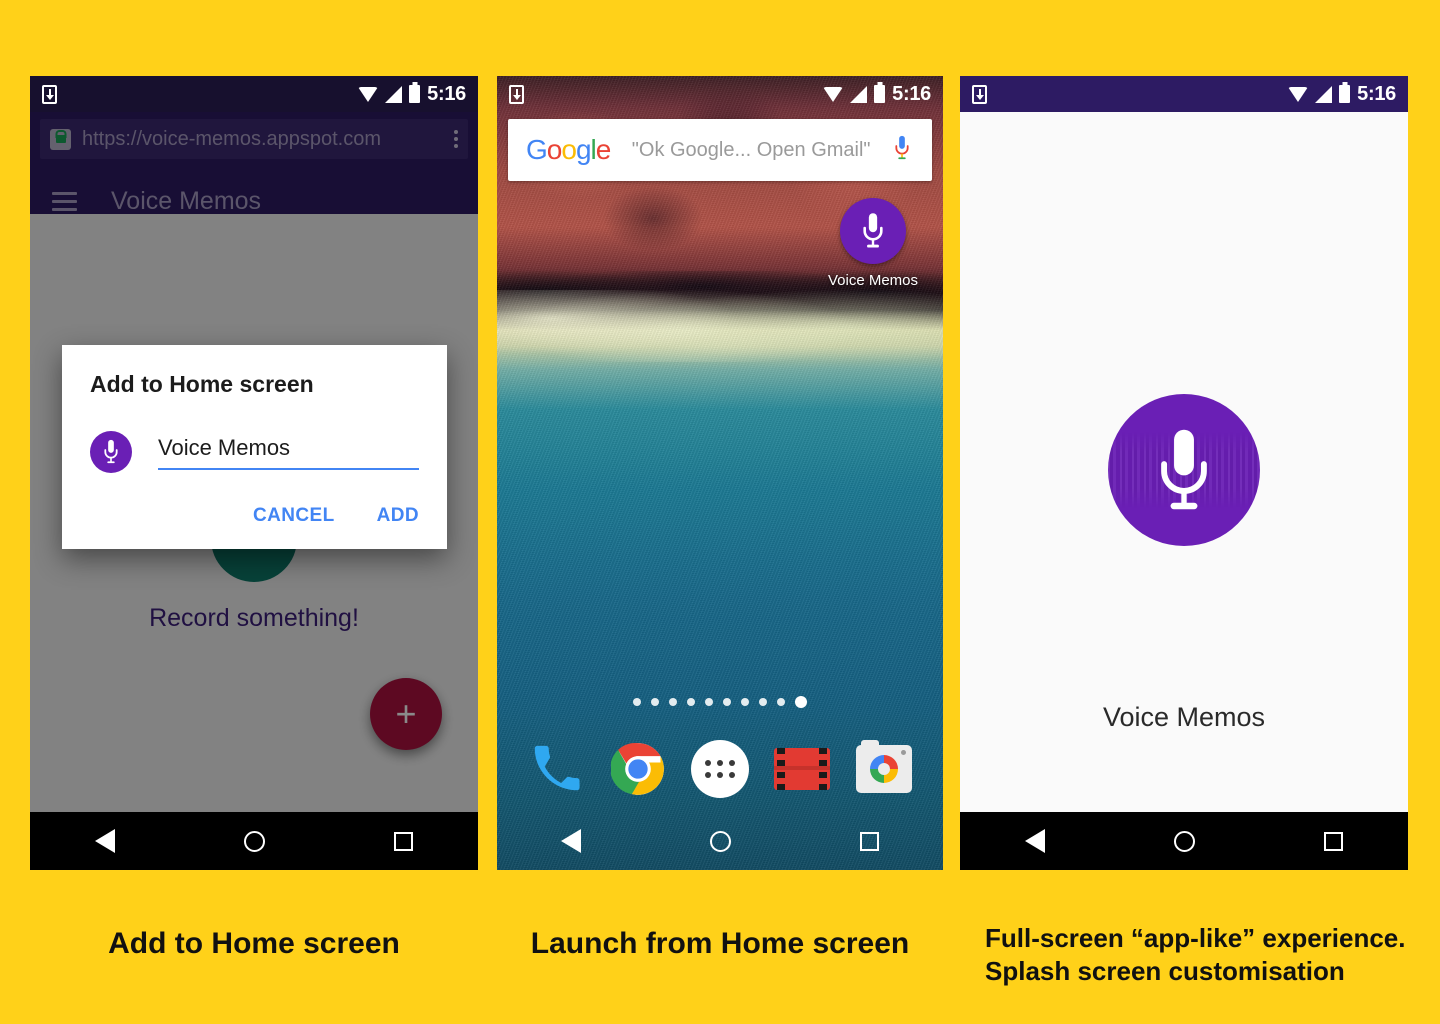 This screenshot has height=1024, width=1440. I want to click on phone-app, so click(556, 769).